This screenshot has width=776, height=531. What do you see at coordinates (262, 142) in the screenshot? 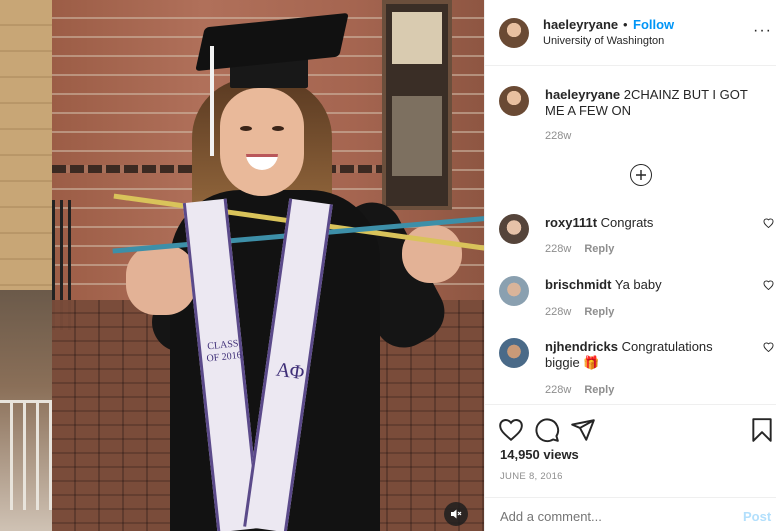
I see `graduate-face` at bounding box center [262, 142].